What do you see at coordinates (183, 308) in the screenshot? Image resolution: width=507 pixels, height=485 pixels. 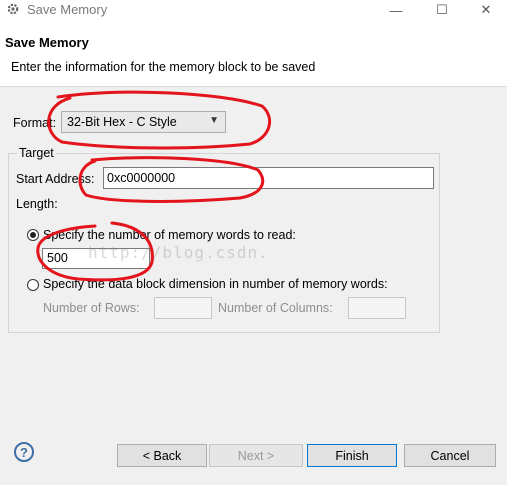 I see `rows-input` at bounding box center [183, 308].